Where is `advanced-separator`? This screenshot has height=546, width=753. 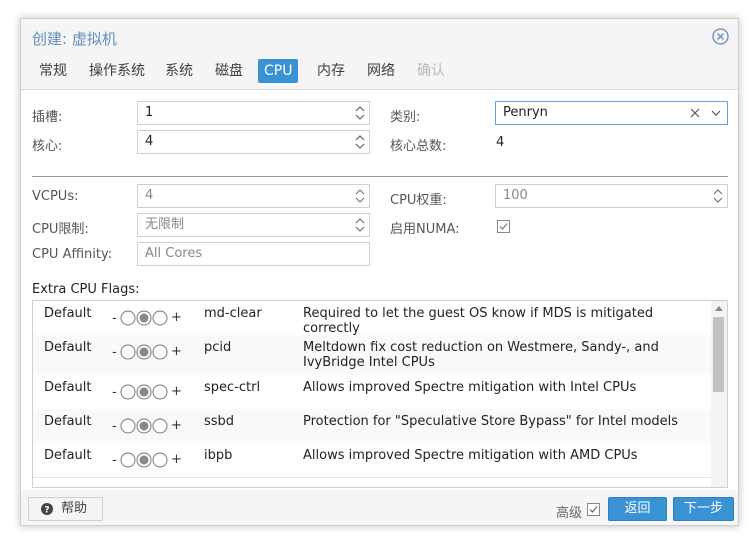 advanced-separator is located at coordinates (380, 176).